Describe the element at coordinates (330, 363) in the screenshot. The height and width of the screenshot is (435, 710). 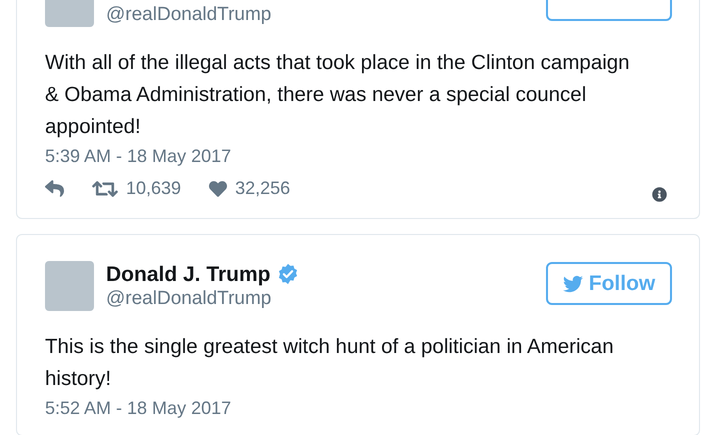
I see `tweet-text: This is the single greatest witch hunt of a politician in American history!` at that location.